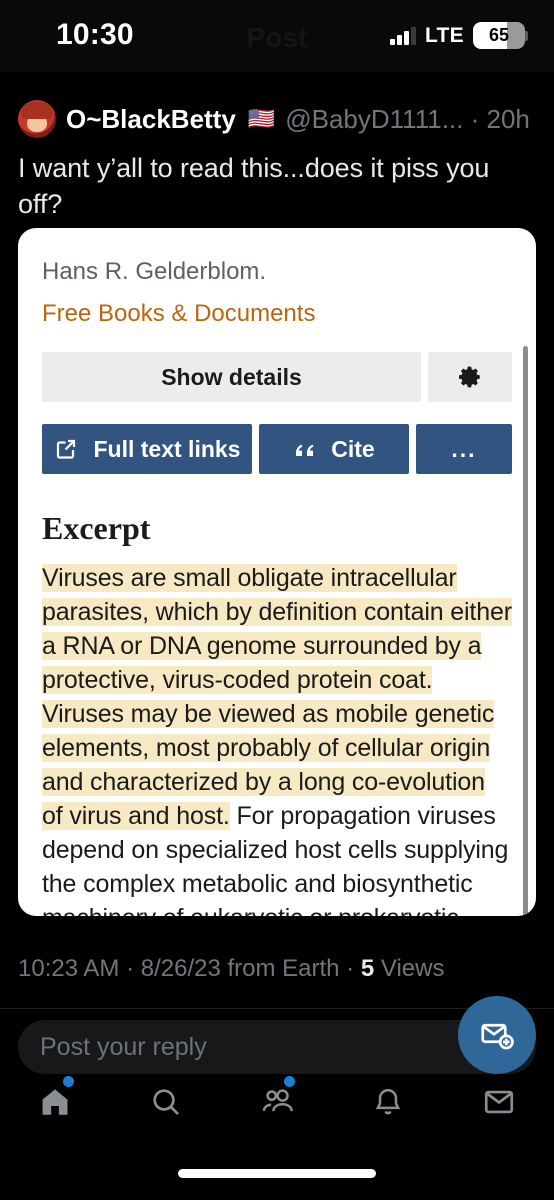 The image size is (554, 1200). I want to click on bottom-navigation, so click(277, 1102).